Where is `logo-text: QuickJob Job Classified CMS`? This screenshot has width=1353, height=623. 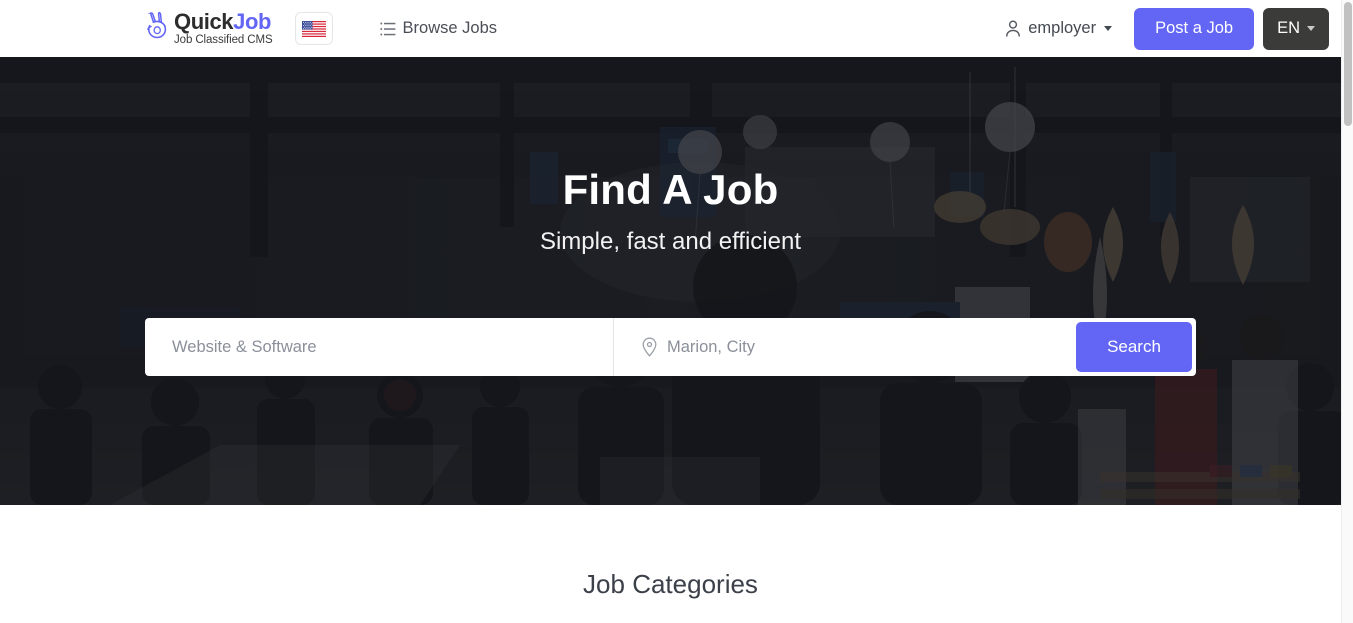
logo-text: QuickJob Job Classified CMS is located at coordinates (223, 27).